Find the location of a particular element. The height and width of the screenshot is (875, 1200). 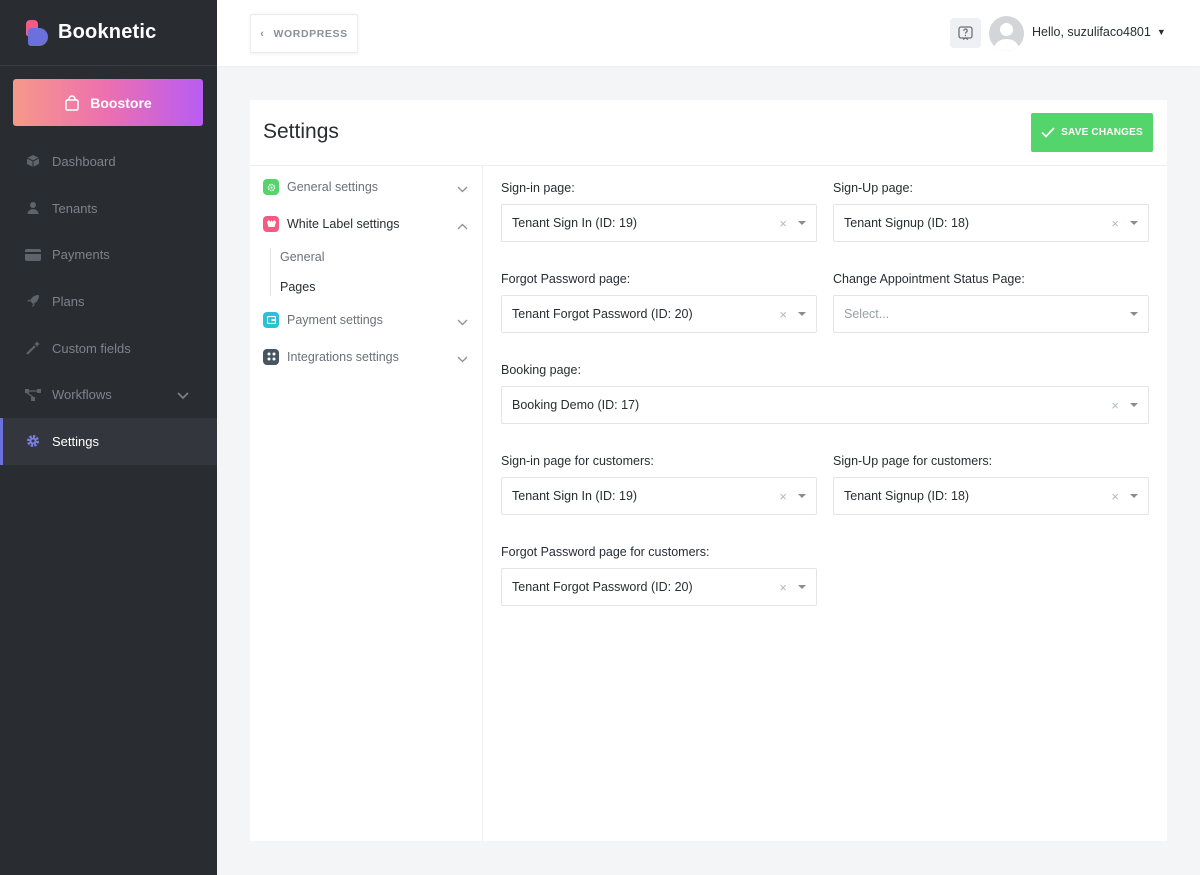

rocket-icon is located at coordinates (33, 301).